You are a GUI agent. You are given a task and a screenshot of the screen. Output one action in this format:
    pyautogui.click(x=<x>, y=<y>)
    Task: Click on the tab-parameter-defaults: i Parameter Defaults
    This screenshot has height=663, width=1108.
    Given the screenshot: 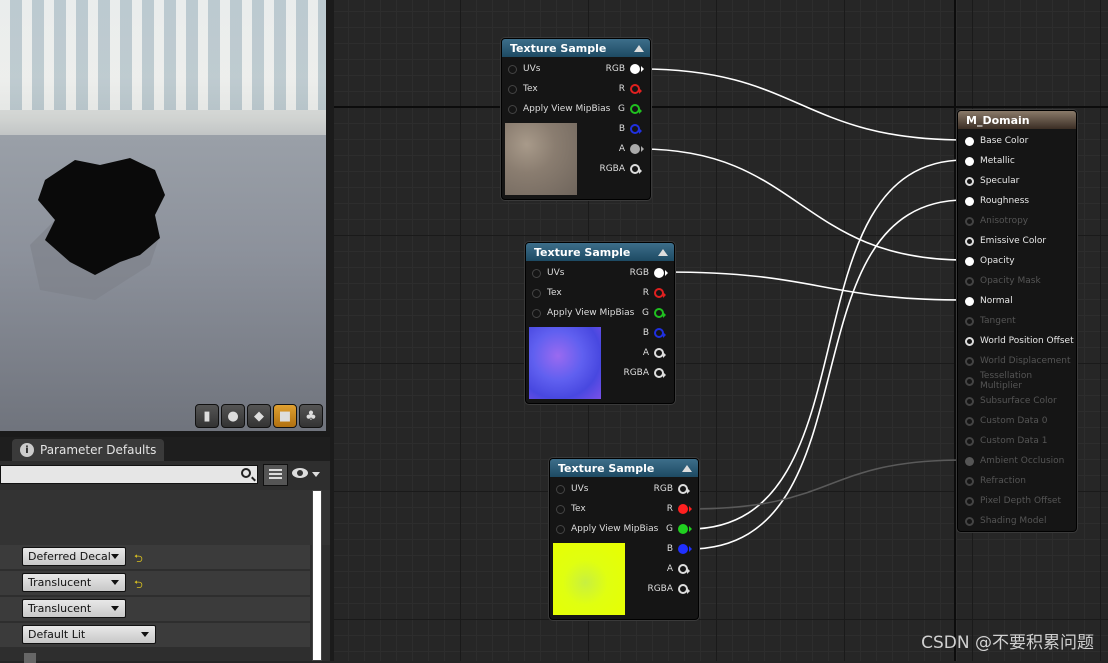 What is the action you would take?
    pyautogui.click(x=88, y=450)
    